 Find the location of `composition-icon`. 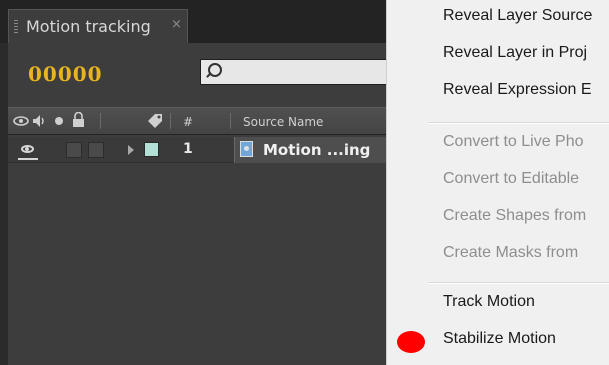

composition-icon is located at coordinates (246, 149).